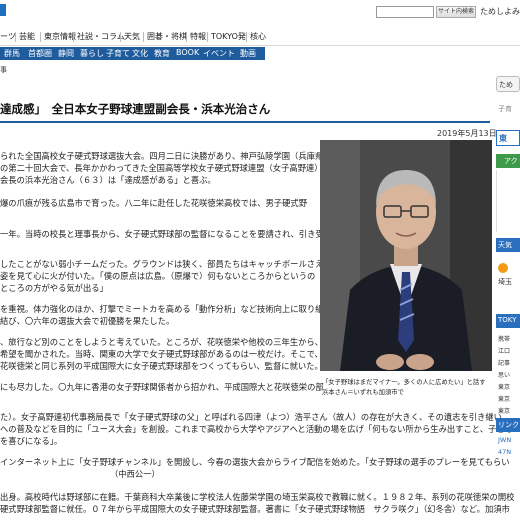  I want to click on nav-item-kurashi: 暮らし, so click(92, 53).